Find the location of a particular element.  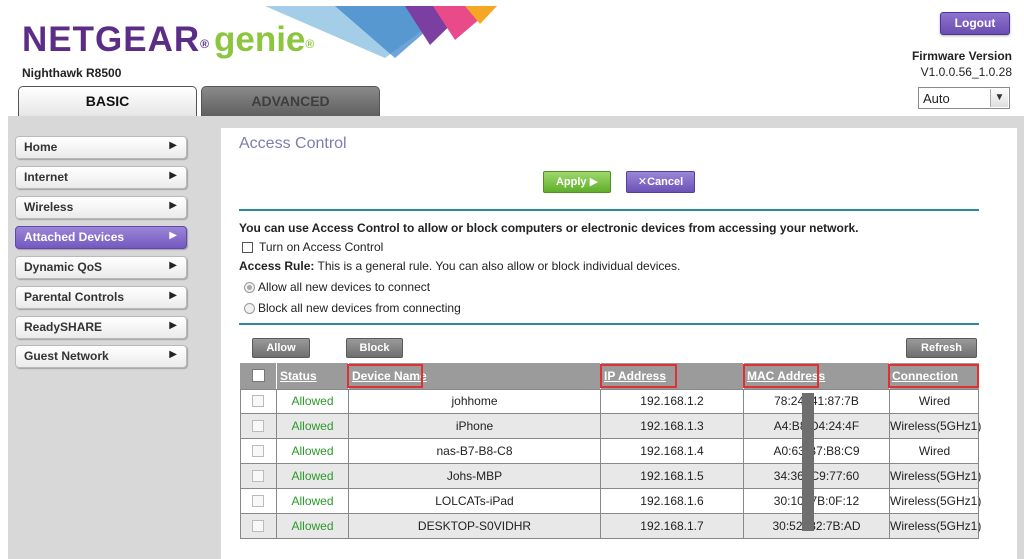

turn-on-access-control: Turn on Access Control is located at coordinates (312, 247).